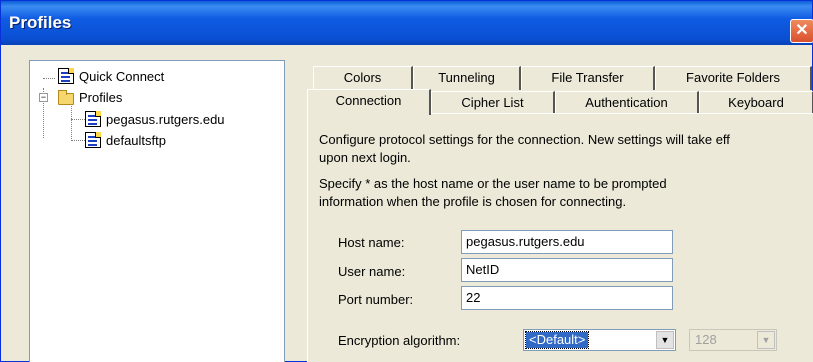 The image size is (813, 362). Describe the element at coordinates (369, 102) in the screenshot. I see `tab-connection: Connection` at that location.